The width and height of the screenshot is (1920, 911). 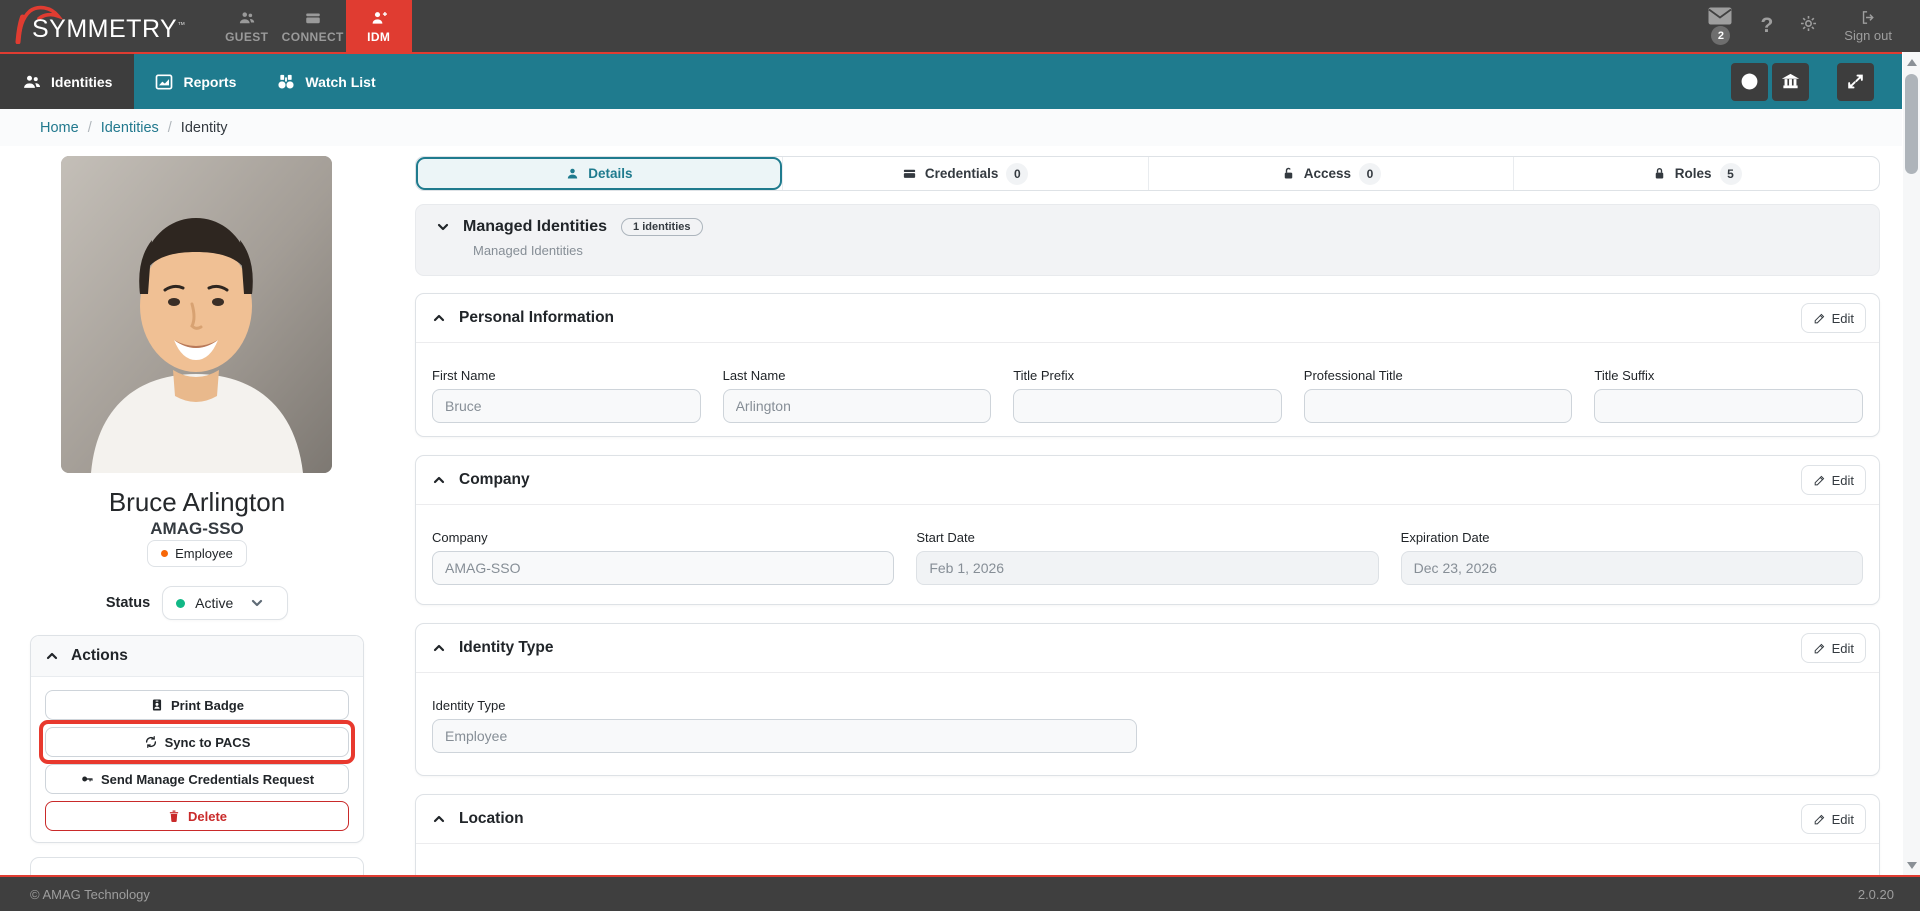 I want to click on sign-out-button: Sign out, so click(x=1868, y=26).